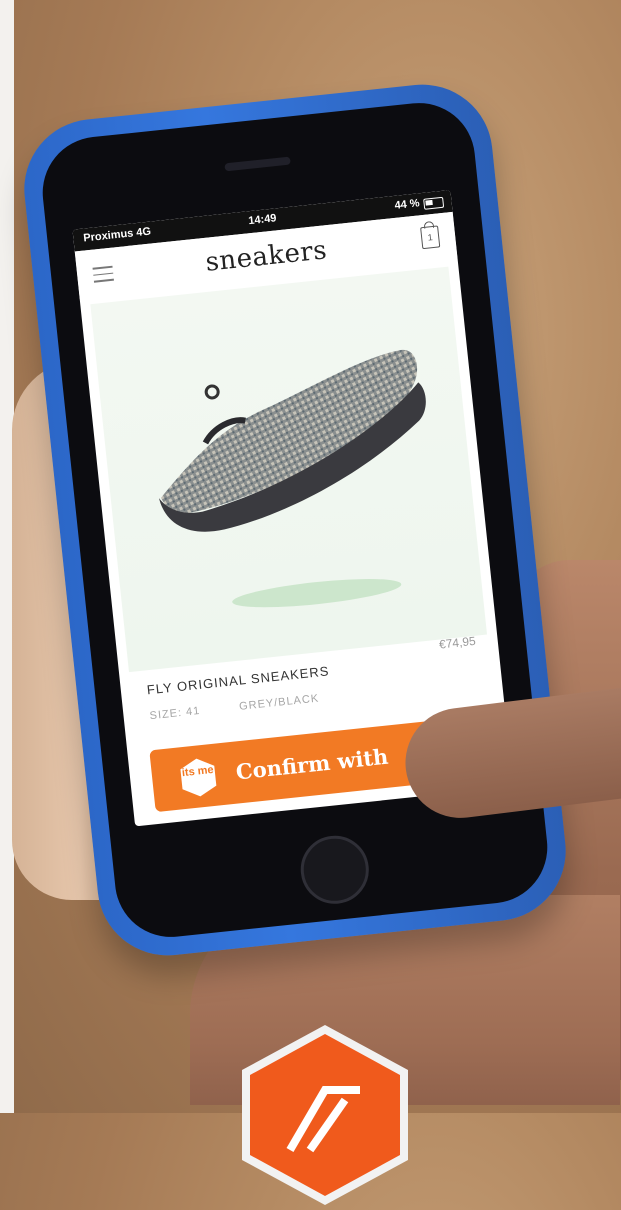 Image resolution: width=621 pixels, height=1210 pixels. I want to click on app-title: sneakers, so click(266, 256).